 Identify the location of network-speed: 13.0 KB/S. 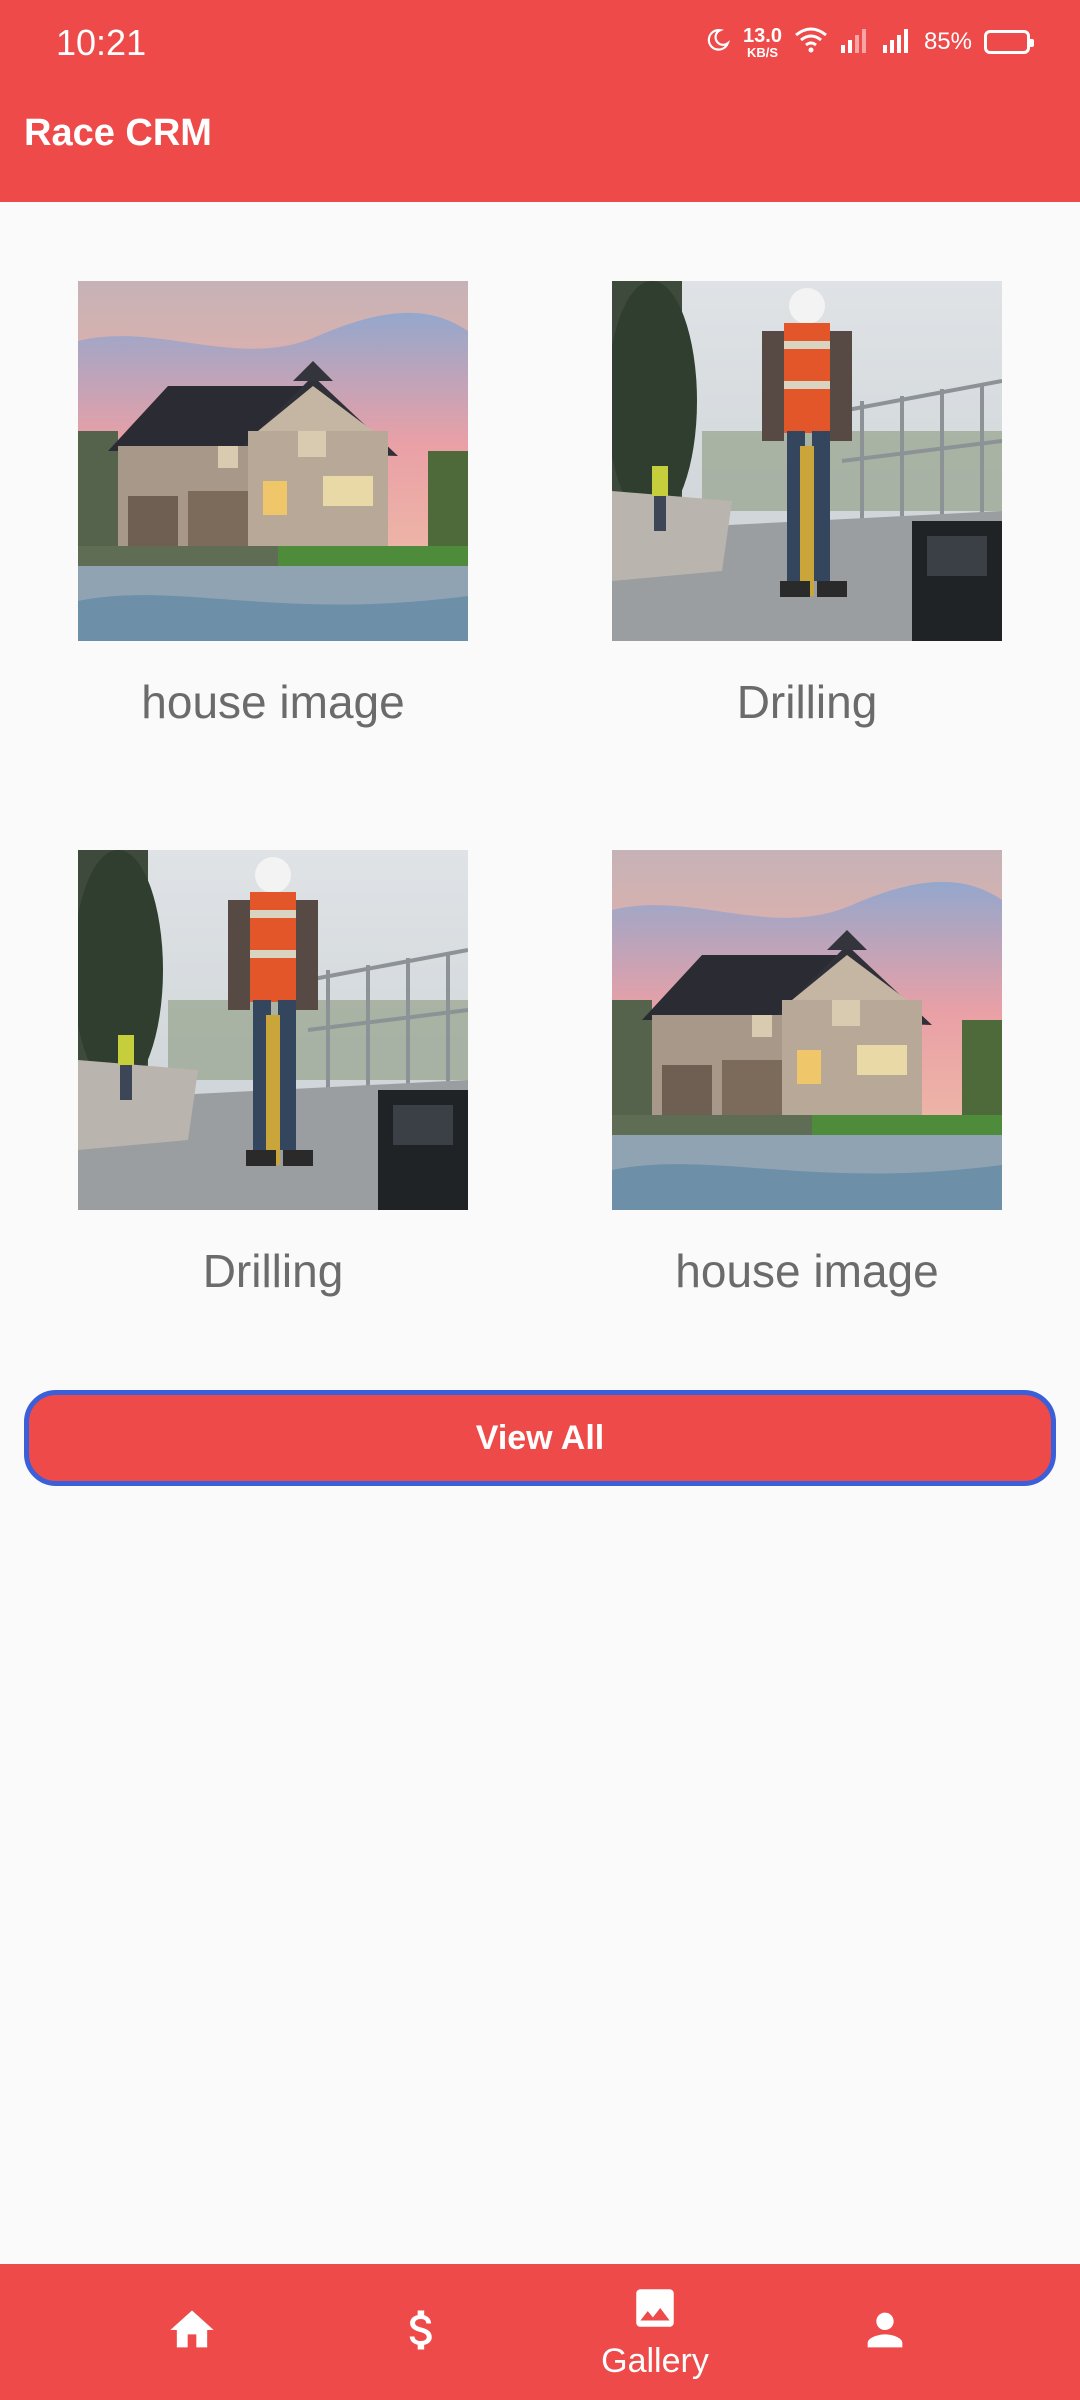
(762, 42).